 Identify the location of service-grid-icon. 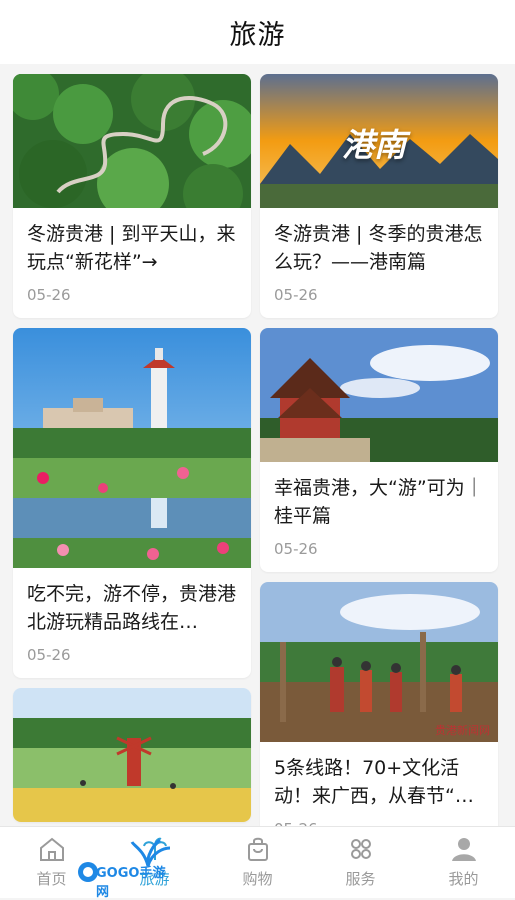
(360, 849).